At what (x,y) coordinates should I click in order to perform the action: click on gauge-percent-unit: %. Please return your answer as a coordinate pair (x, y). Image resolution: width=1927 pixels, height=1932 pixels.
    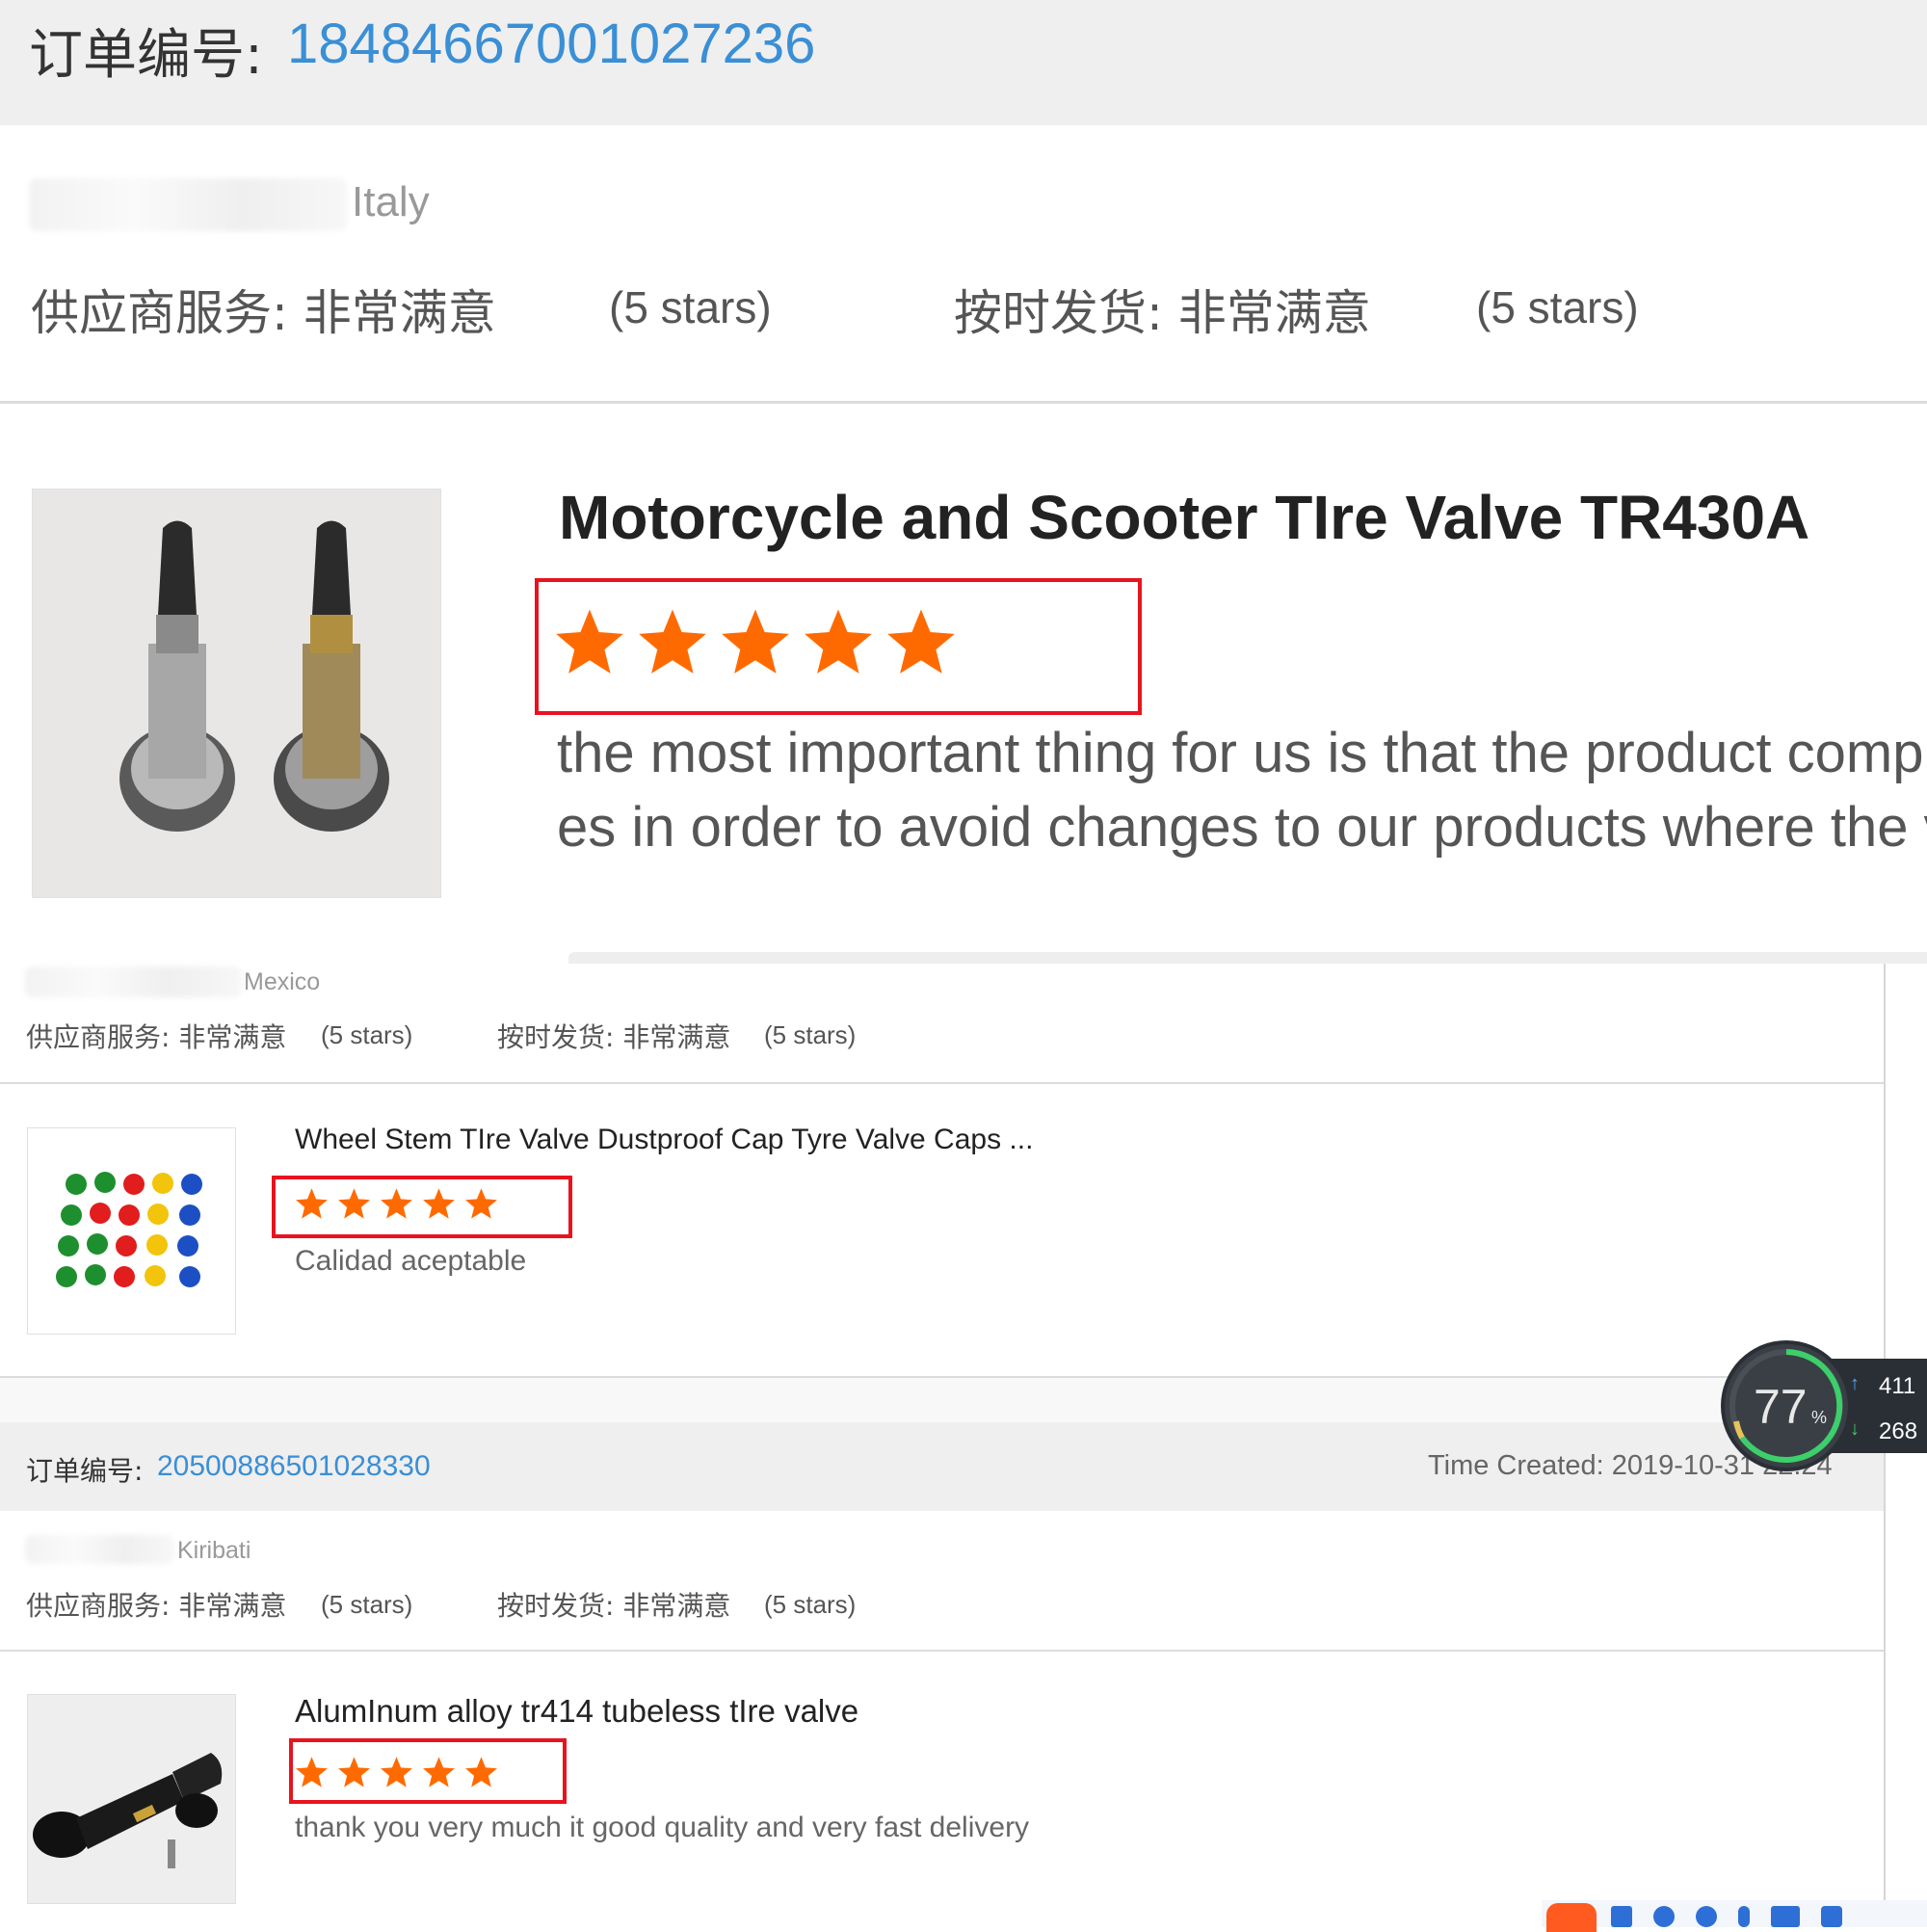
    Looking at the image, I should click on (1819, 1417).